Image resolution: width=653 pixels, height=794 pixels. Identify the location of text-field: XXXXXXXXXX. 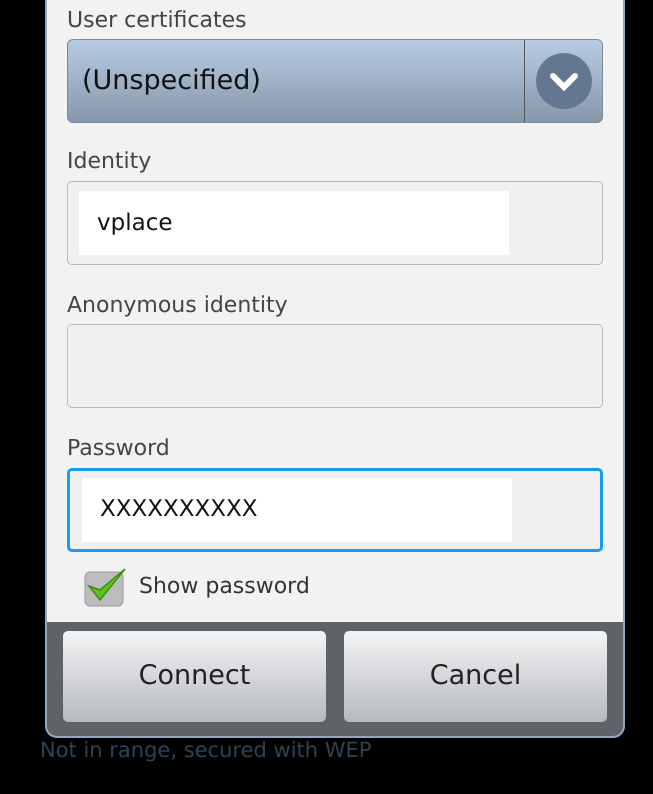
(335, 510).